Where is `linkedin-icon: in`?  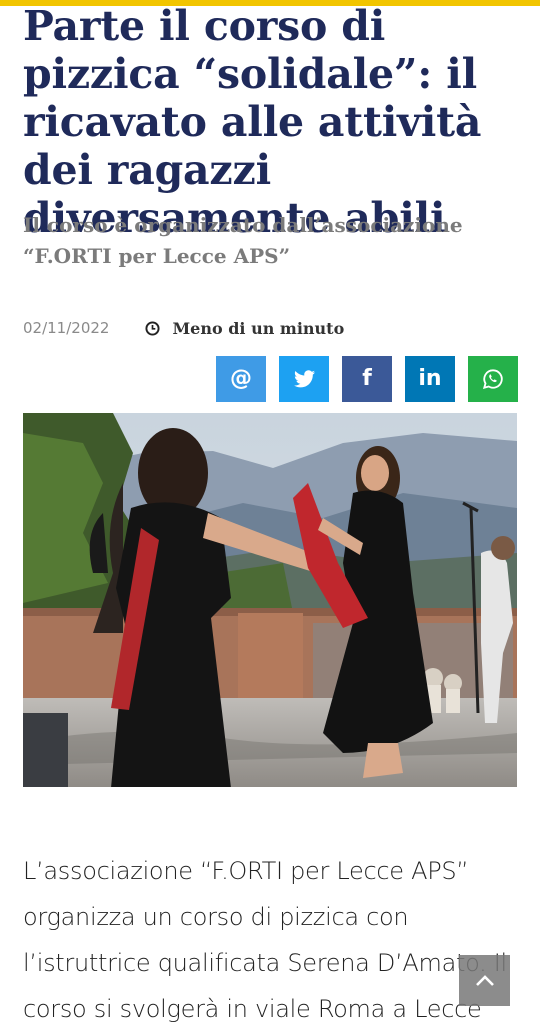
linkedin-icon: in is located at coordinates (430, 378).